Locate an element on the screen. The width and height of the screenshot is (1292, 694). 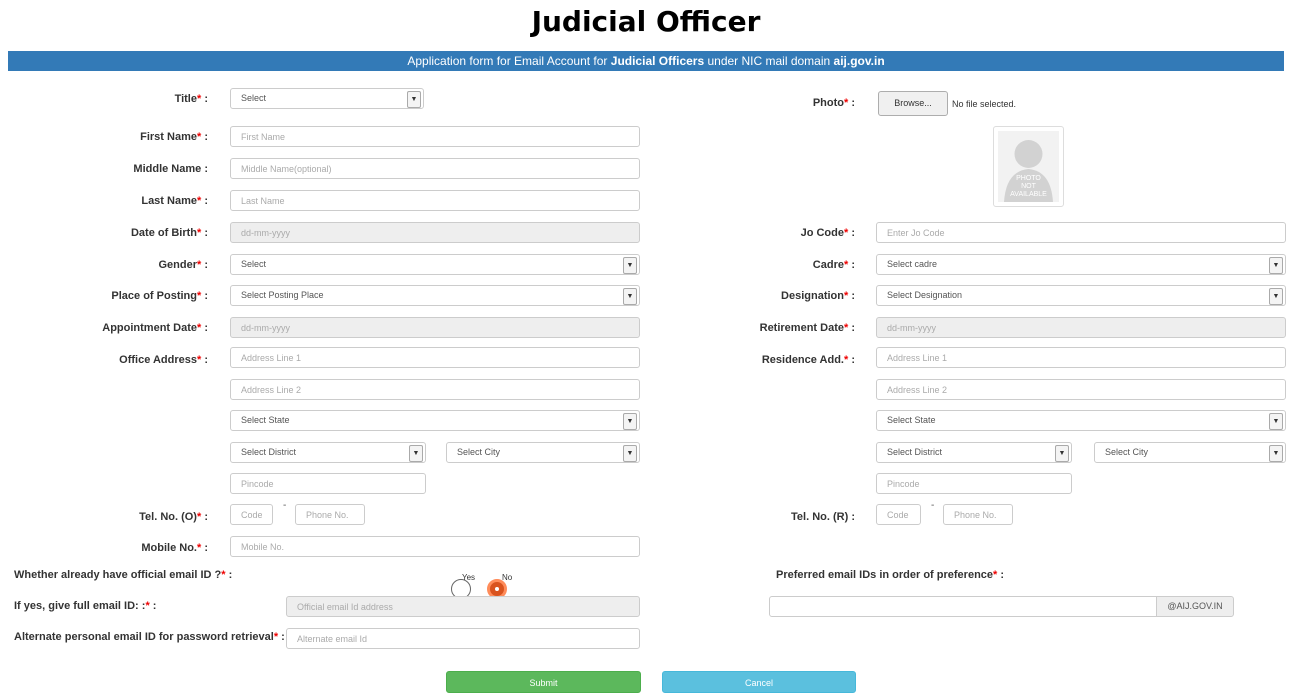
retirement-date-input is located at coordinates (1081, 327).